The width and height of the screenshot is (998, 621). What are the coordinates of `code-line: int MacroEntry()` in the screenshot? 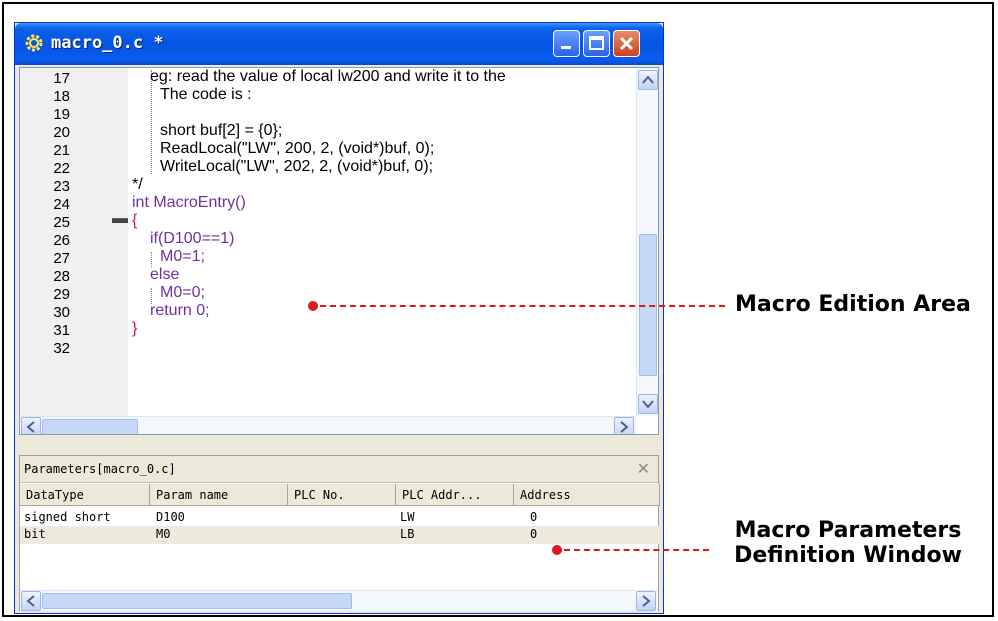 It's located at (189, 202).